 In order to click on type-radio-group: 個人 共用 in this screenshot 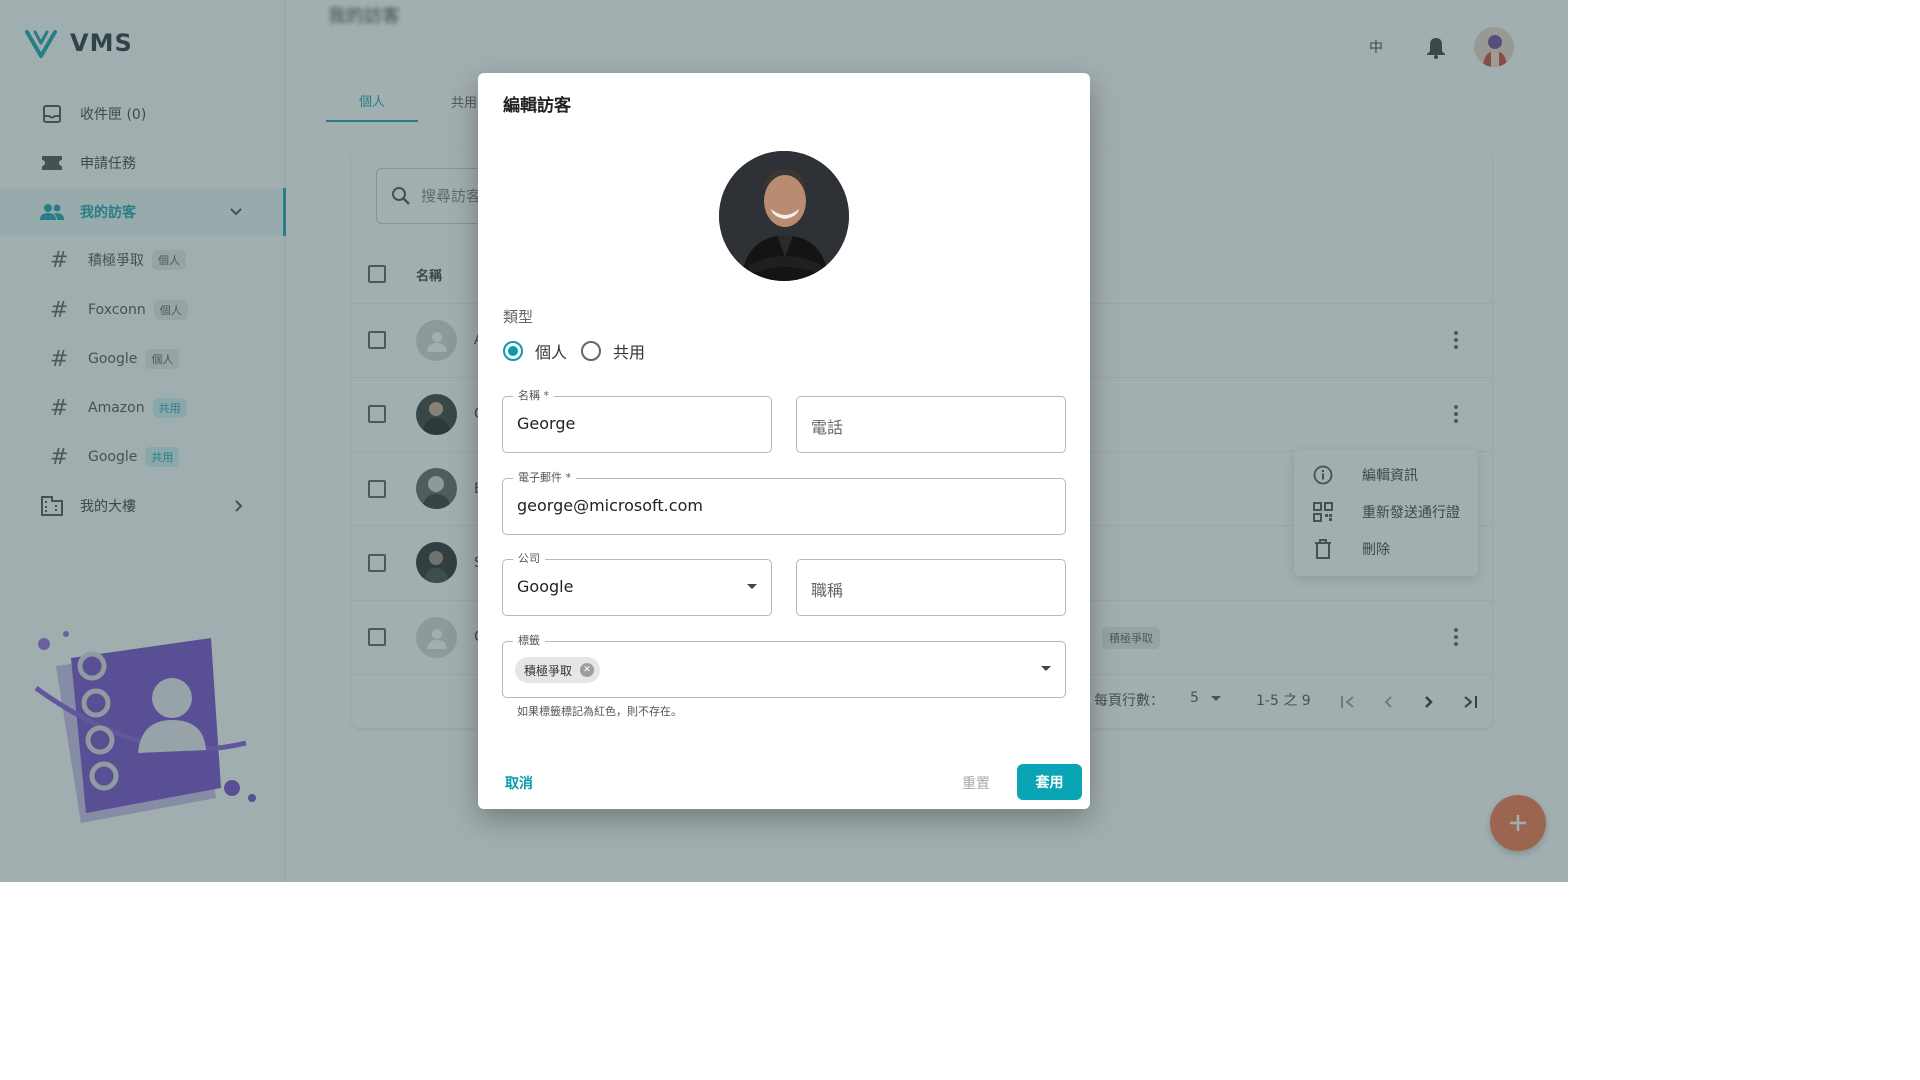, I will do `click(581, 351)`.